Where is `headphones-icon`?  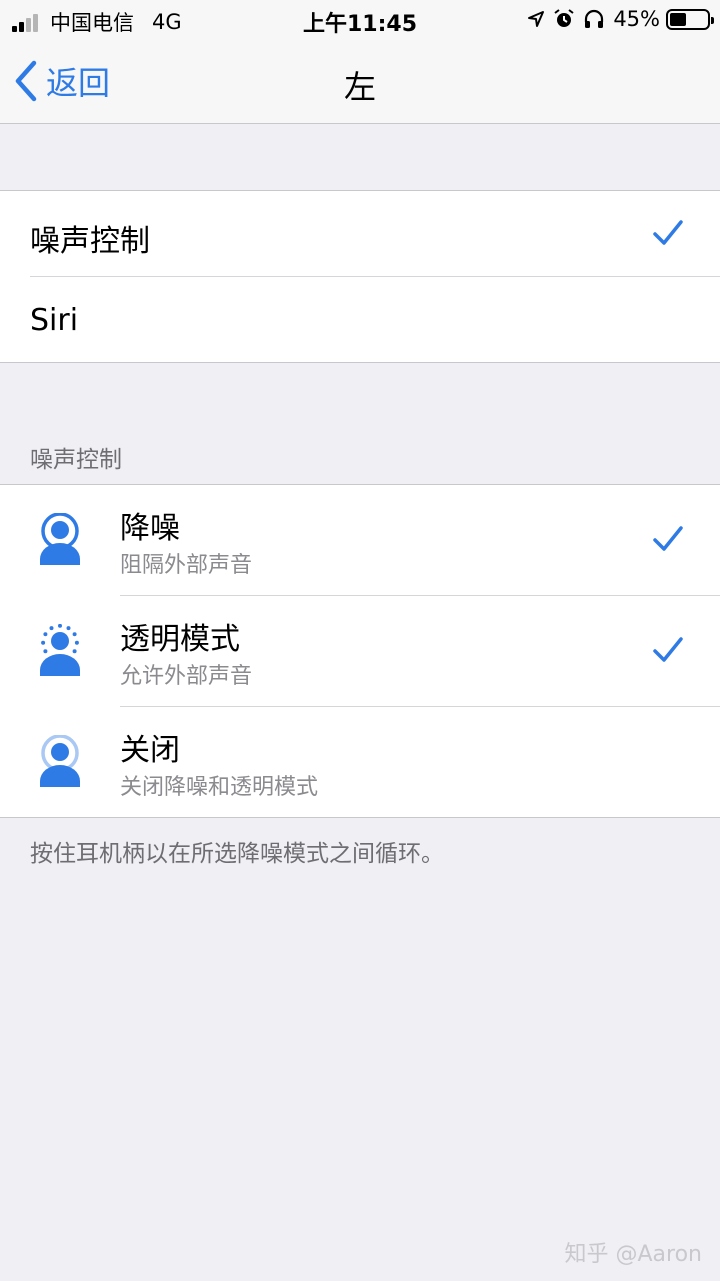 headphones-icon is located at coordinates (594, 19).